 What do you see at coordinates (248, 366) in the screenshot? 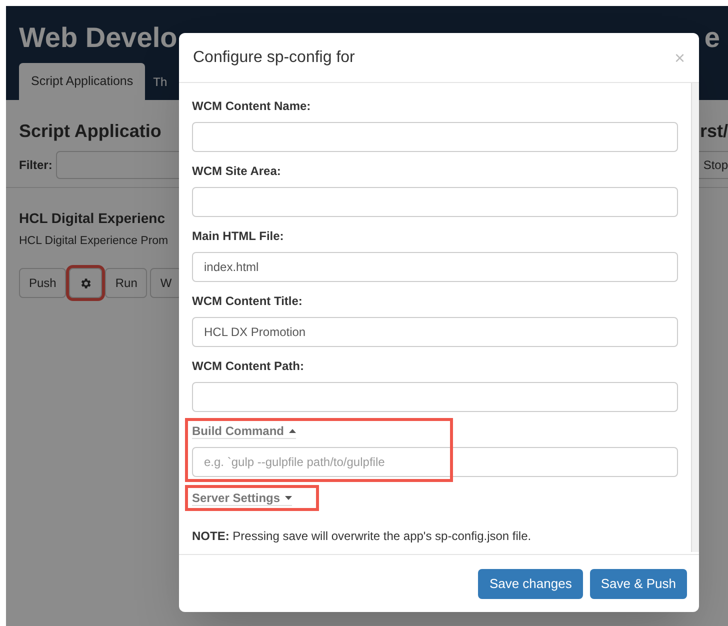
I see `field-label: WCM Content Path:` at bounding box center [248, 366].